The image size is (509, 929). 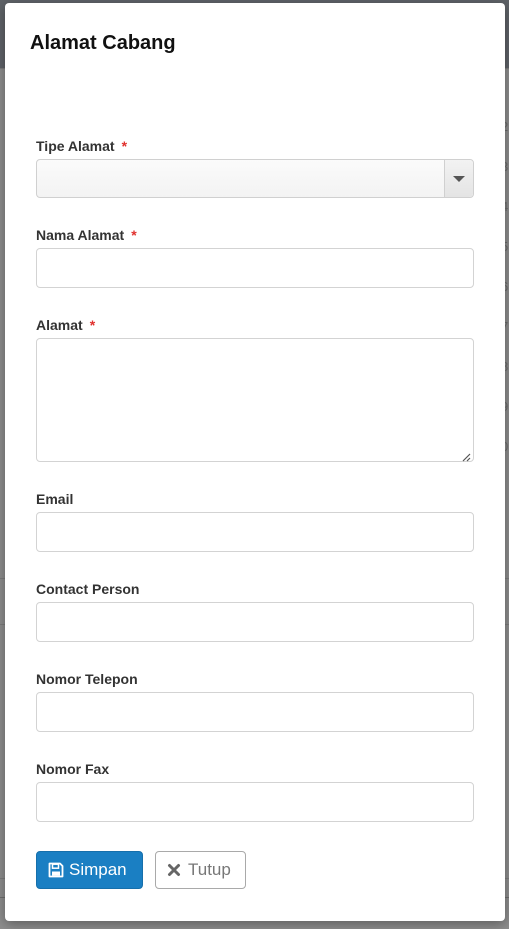 I want to click on email-label: Email, so click(x=54, y=499).